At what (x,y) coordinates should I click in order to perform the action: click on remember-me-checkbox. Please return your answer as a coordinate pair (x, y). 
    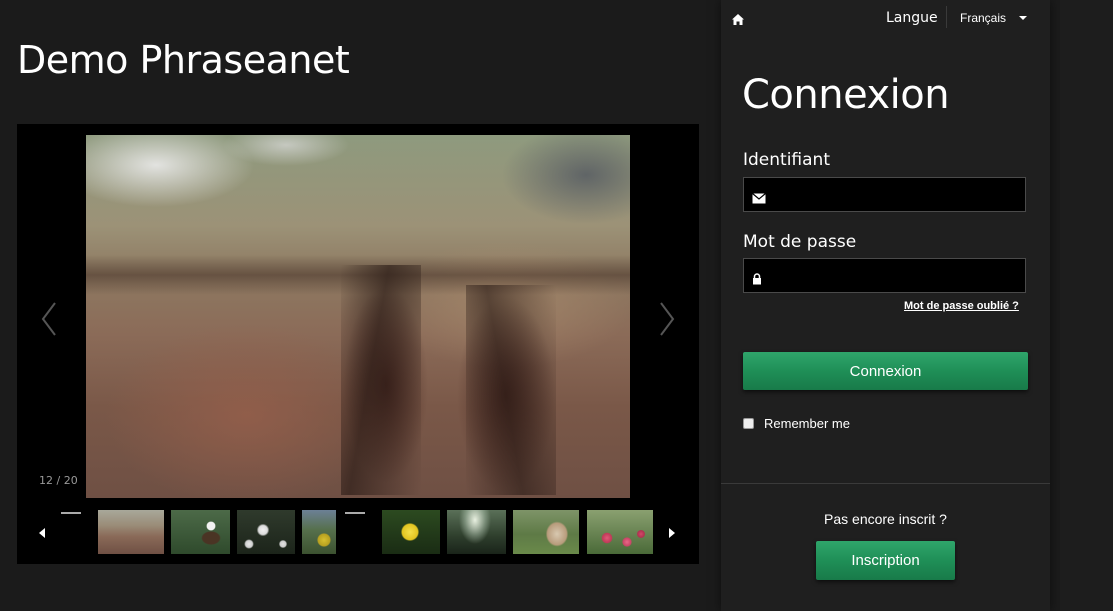
    Looking at the image, I should click on (748, 423).